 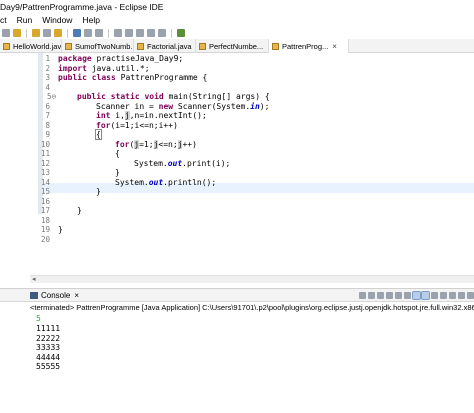 What do you see at coordinates (434, 295) in the screenshot?
I see `pin-console-icon` at bounding box center [434, 295].